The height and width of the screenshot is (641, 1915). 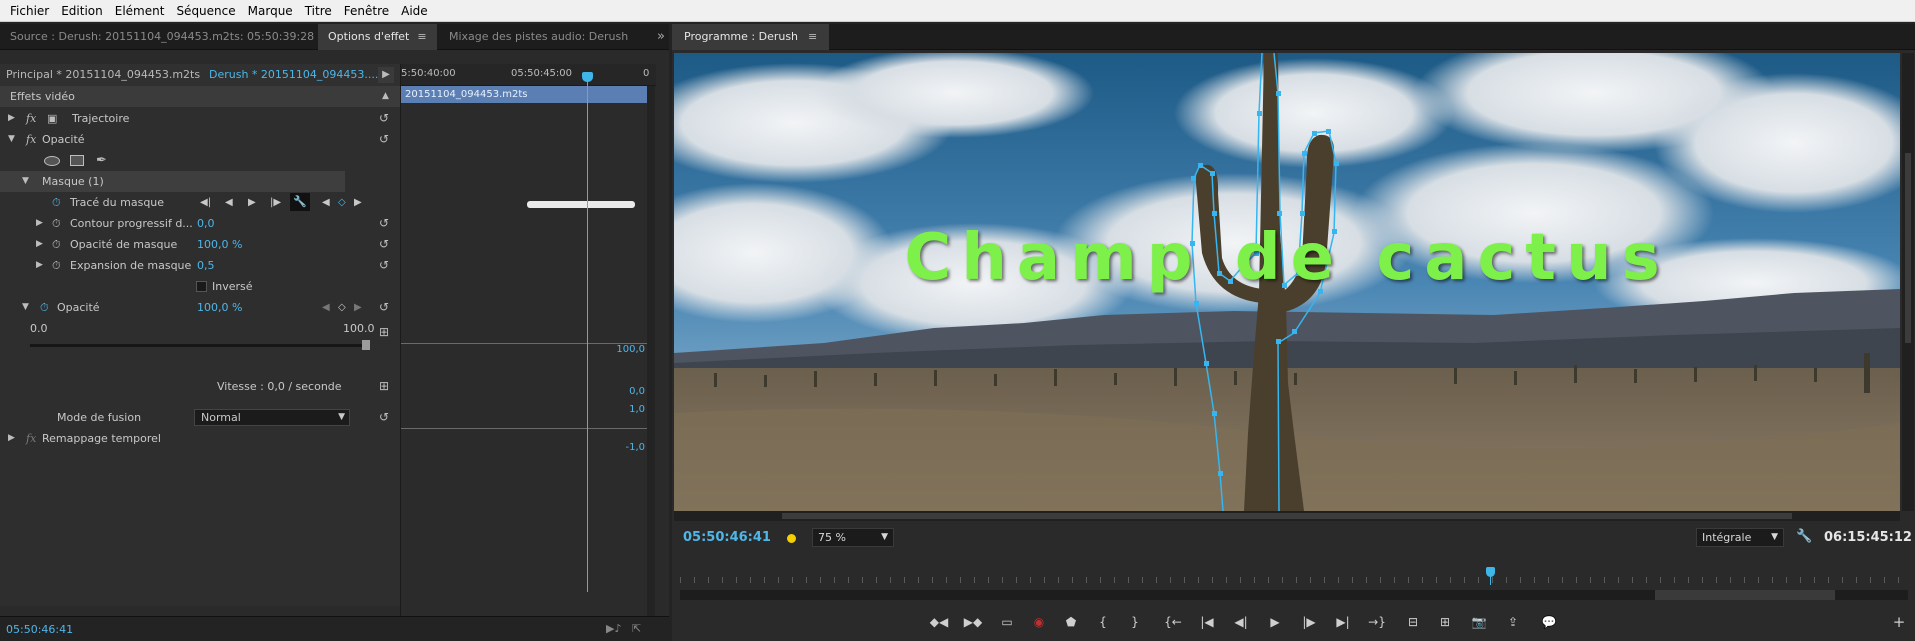 What do you see at coordinates (1745, 595) in the screenshot?
I see `work-area-range` at bounding box center [1745, 595].